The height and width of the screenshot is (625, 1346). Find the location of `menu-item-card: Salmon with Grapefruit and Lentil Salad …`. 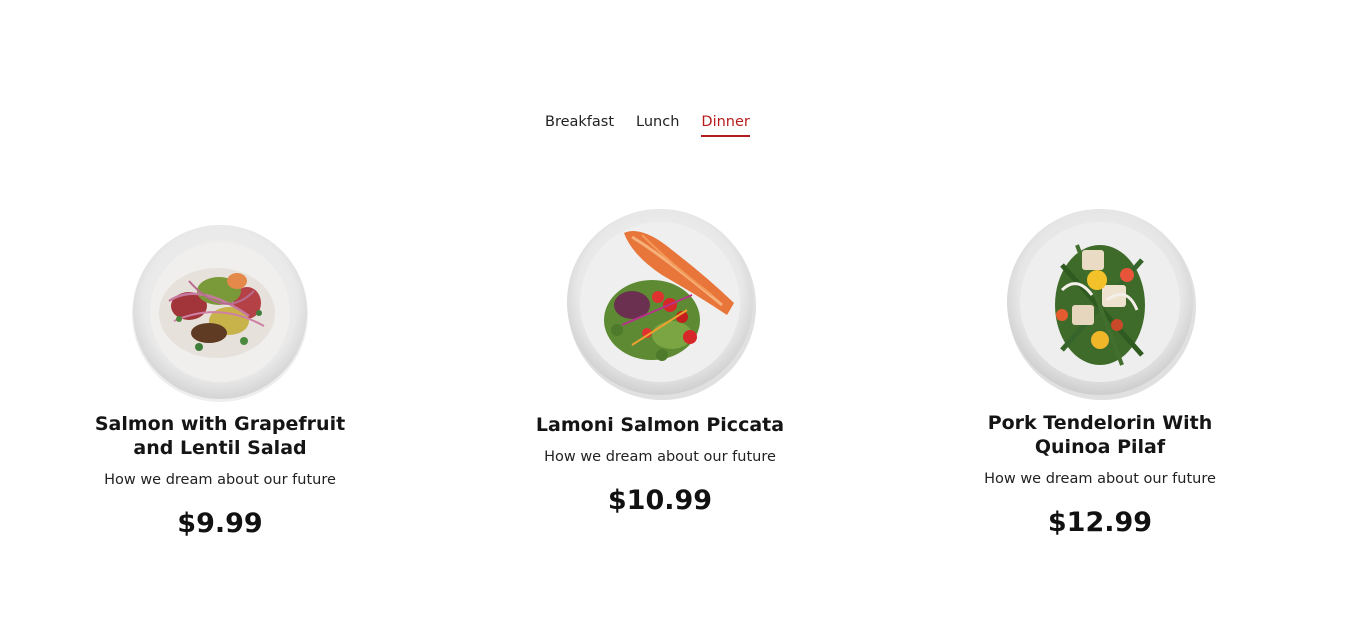

menu-item-card: Salmon with Grapefruit and Lentil Salad … is located at coordinates (220, 372).